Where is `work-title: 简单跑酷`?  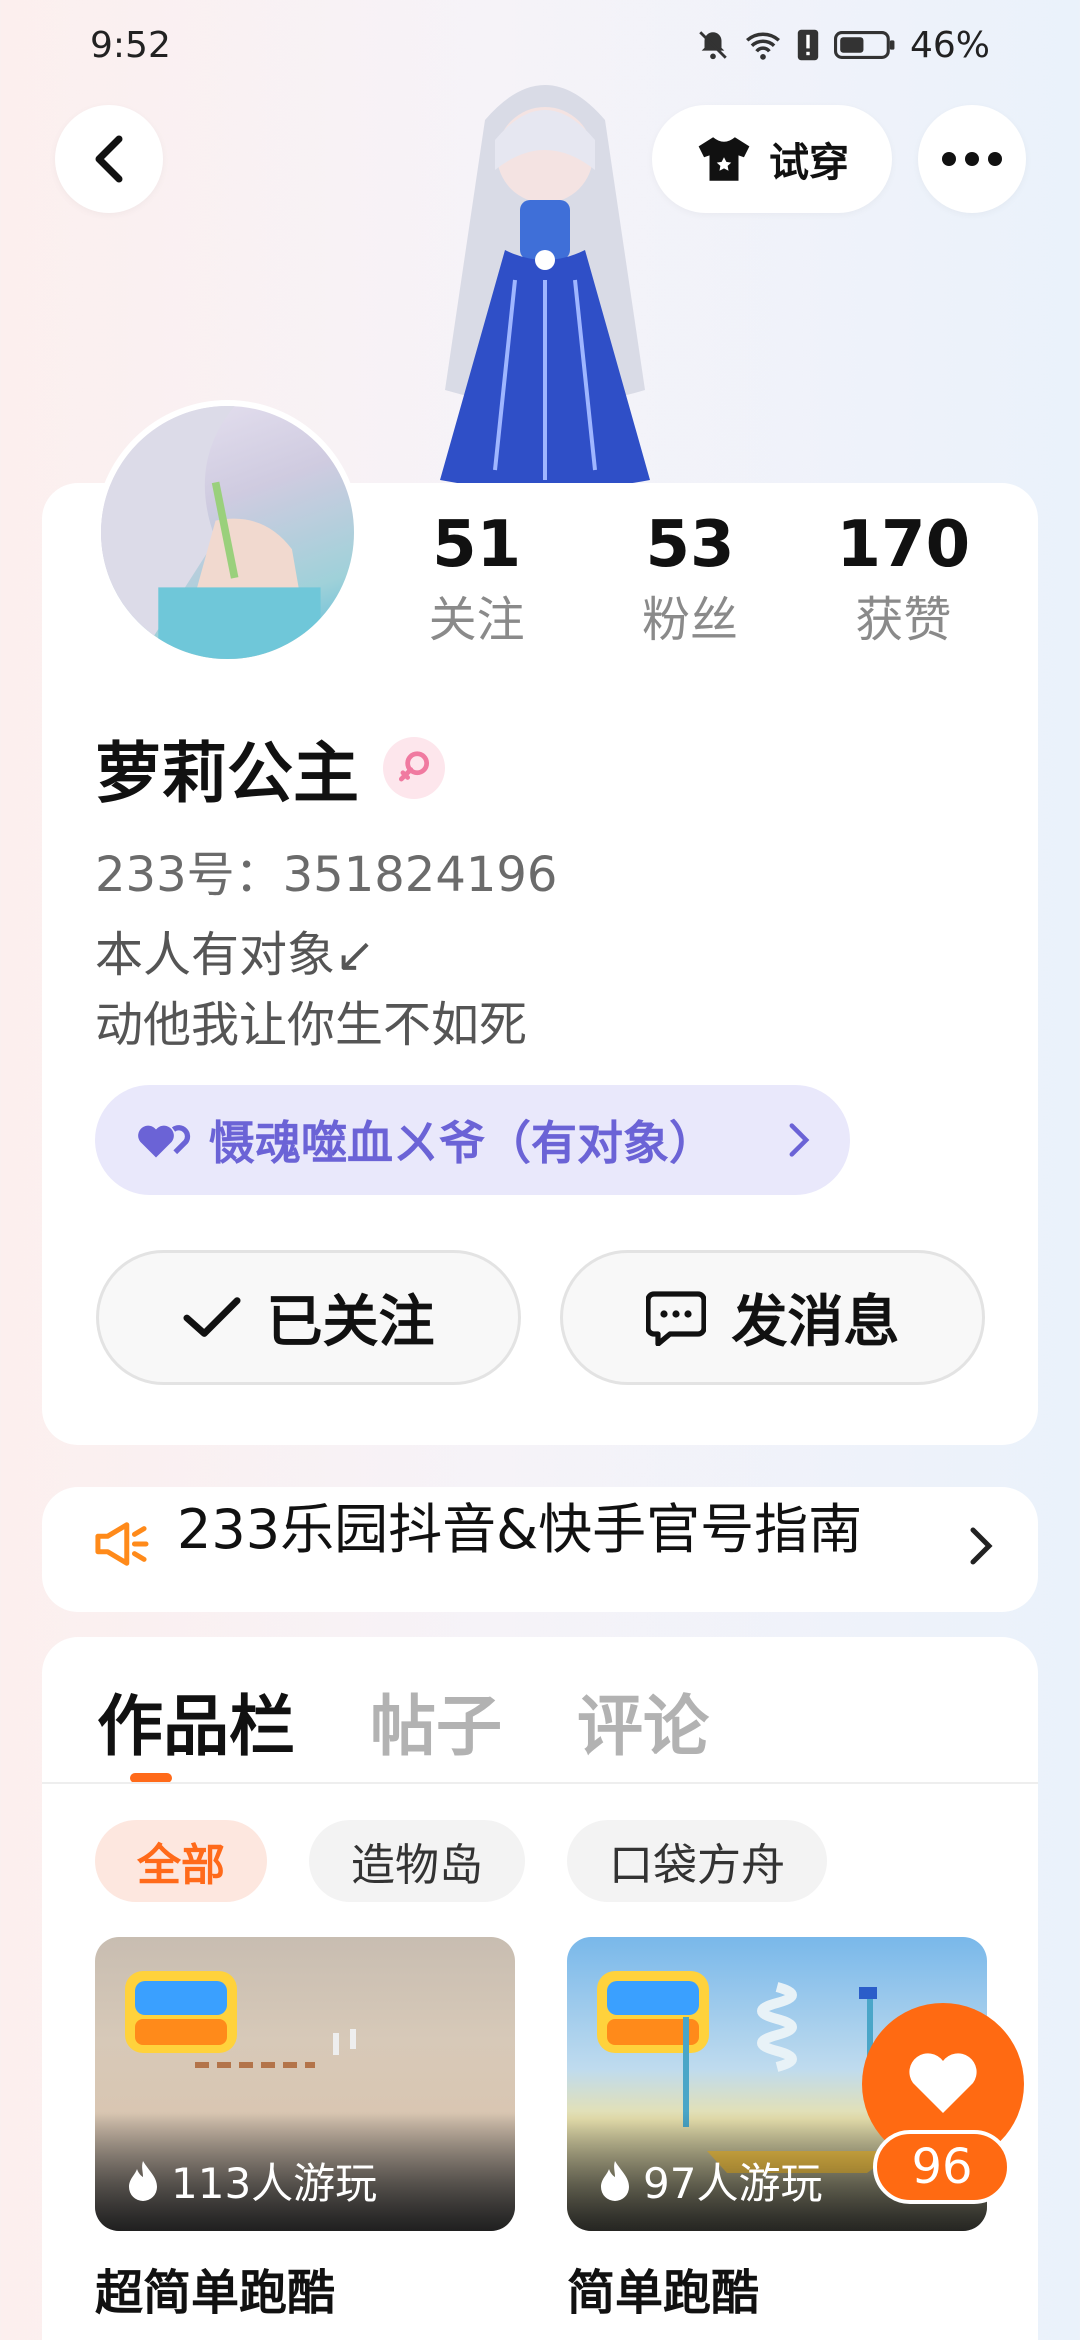 work-title: 简单跑酷 is located at coordinates (663, 2293).